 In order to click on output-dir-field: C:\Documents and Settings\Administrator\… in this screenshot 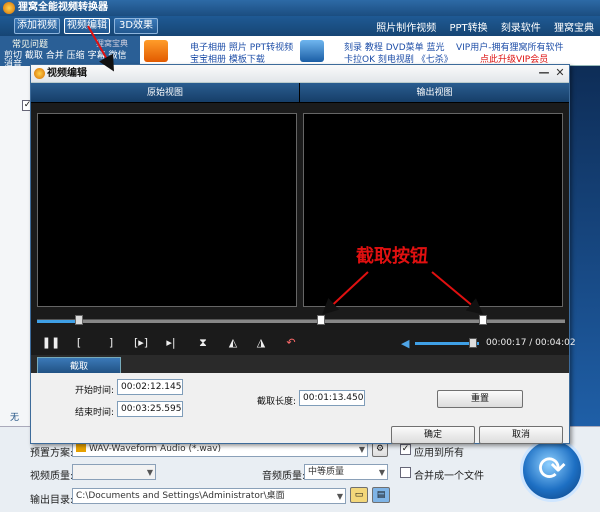, I will do `click(209, 496)`.